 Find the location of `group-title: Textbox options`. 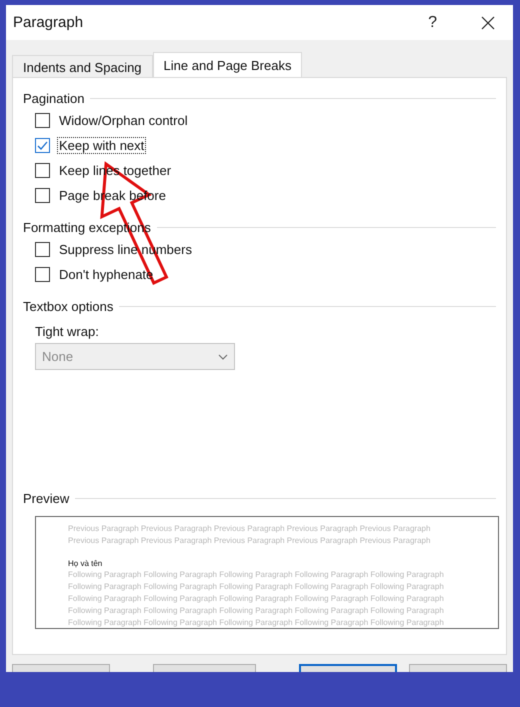

group-title: Textbox options is located at coordinates (68, 306).